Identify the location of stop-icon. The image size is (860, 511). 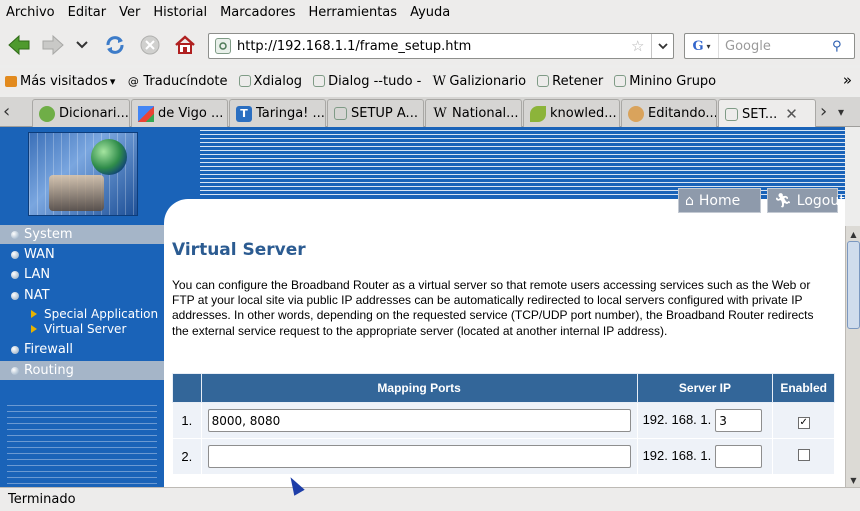
(150, 45).